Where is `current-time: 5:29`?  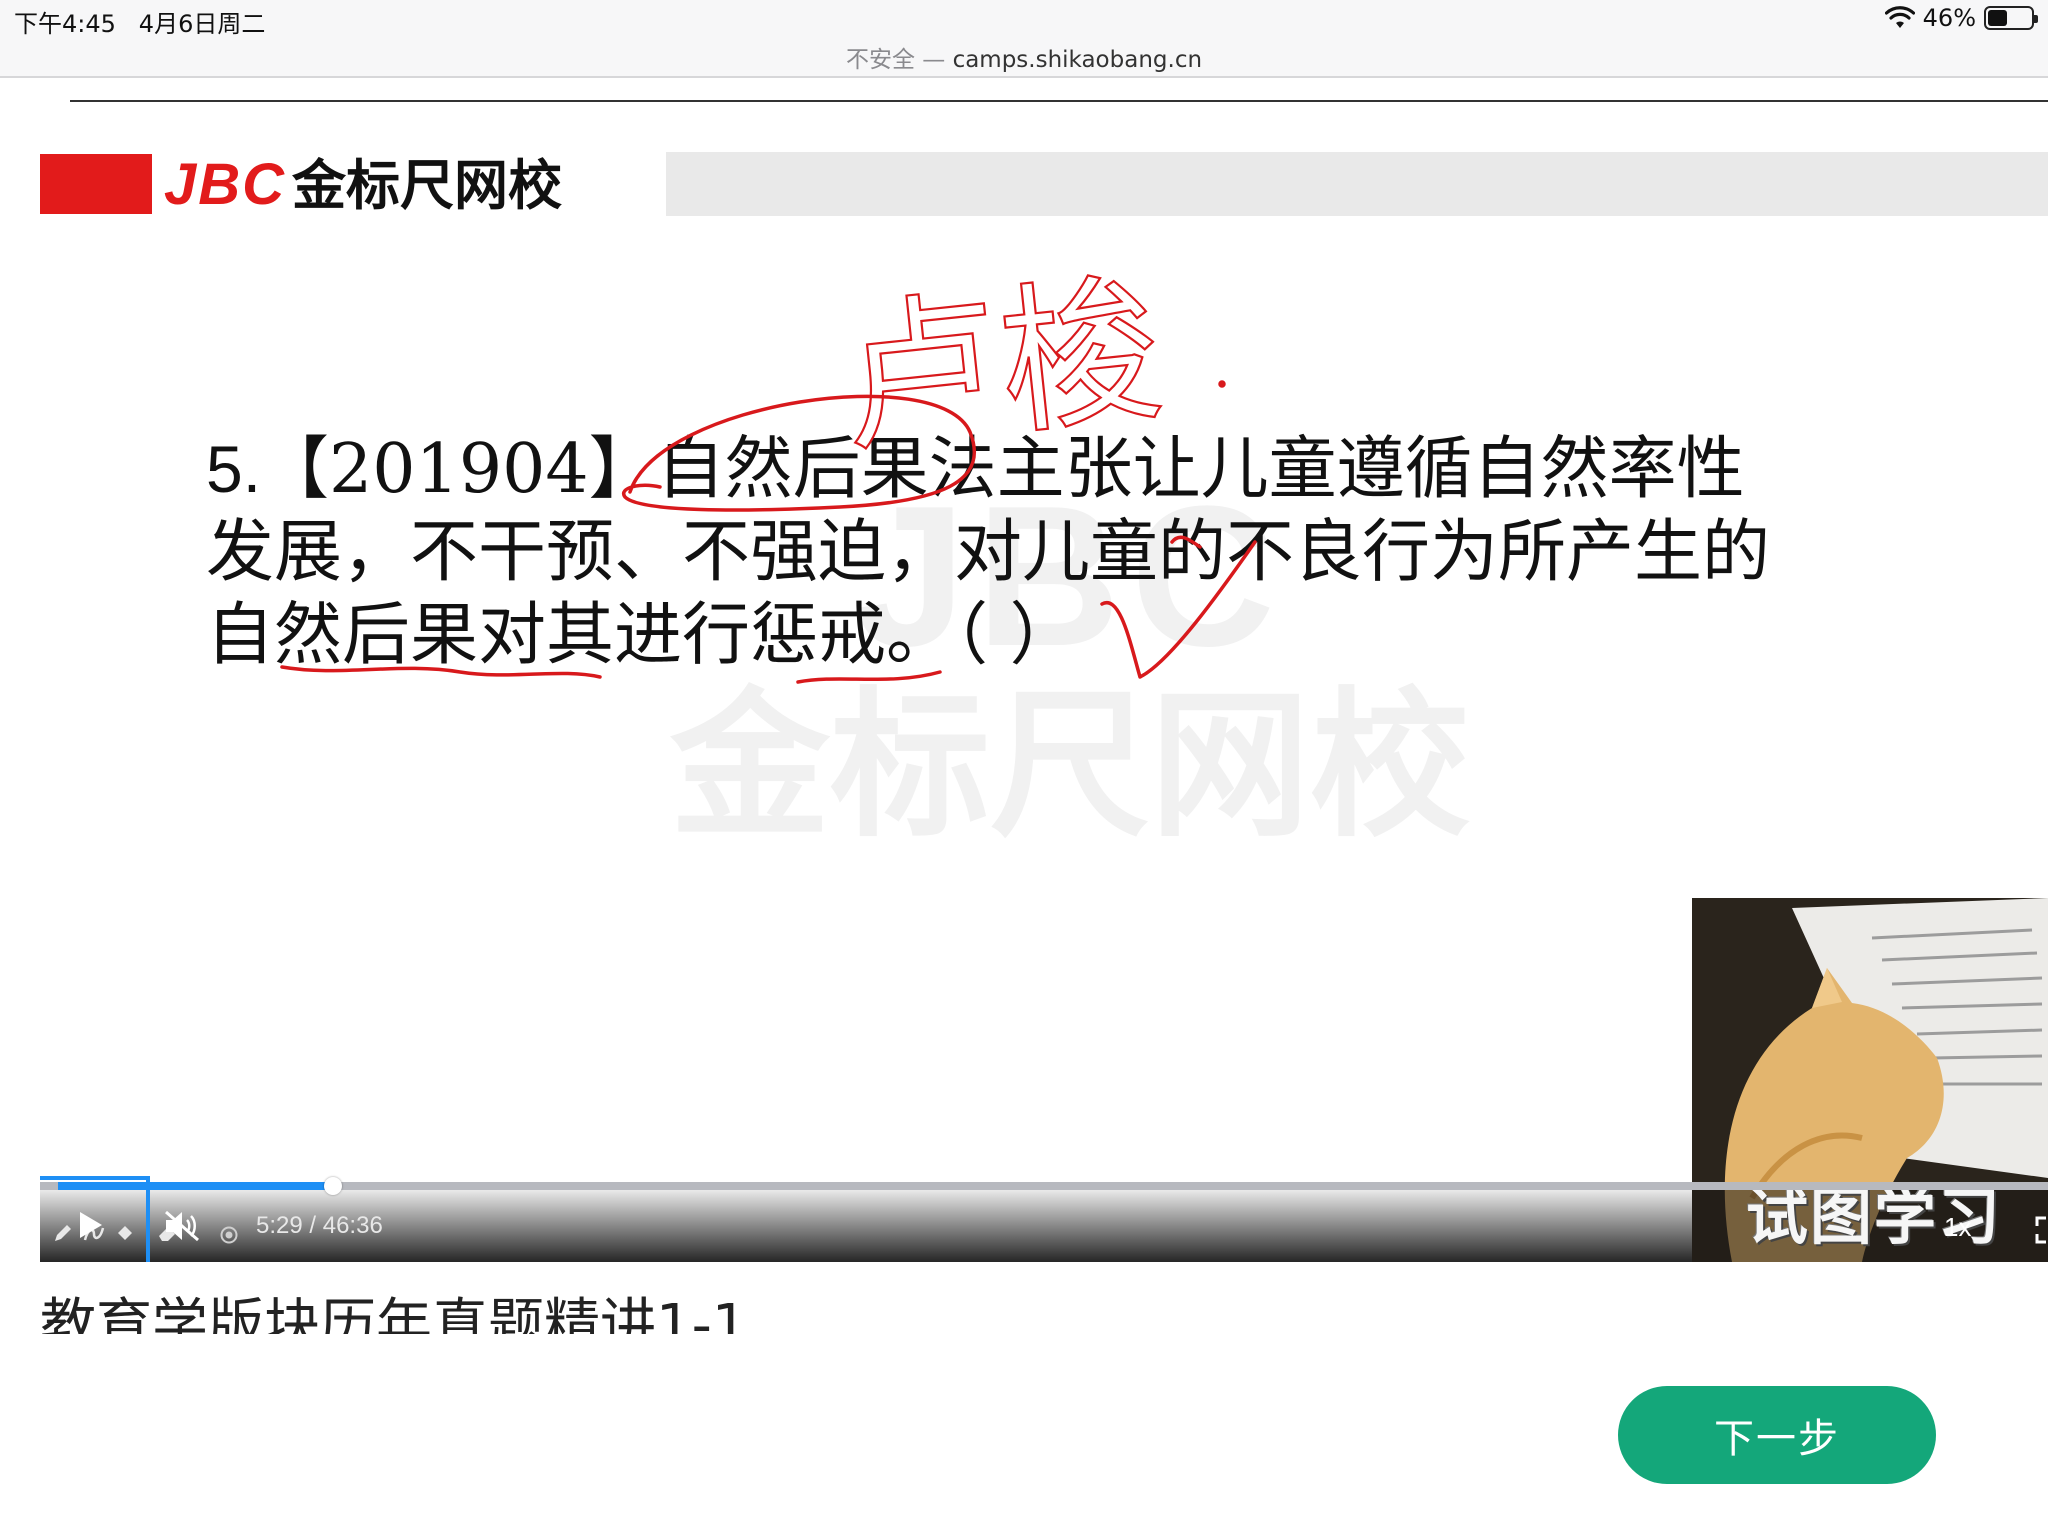
current-time: 5:29 is located at coordinates (279, 1225).